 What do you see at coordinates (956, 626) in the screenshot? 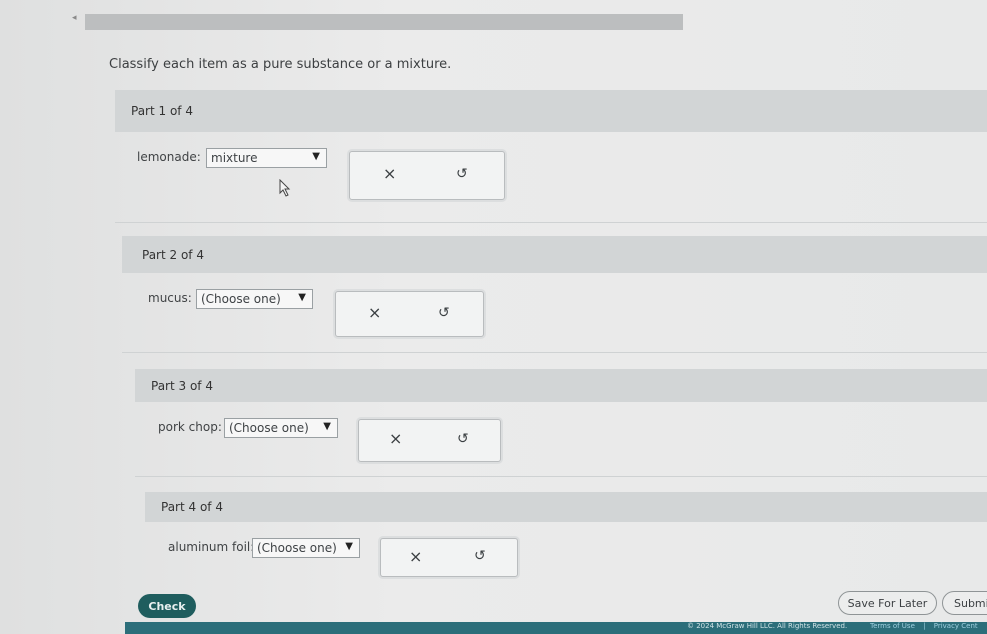
I see `privacy-center-link: Privacy Cent` at bounding box center [956, 626].